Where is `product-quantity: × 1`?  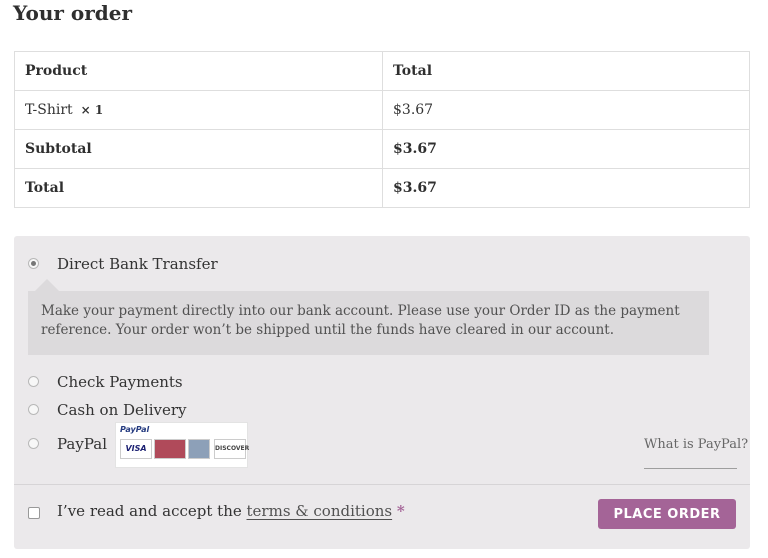 product-quantity: × 1 is located at coordinates (92, 110).